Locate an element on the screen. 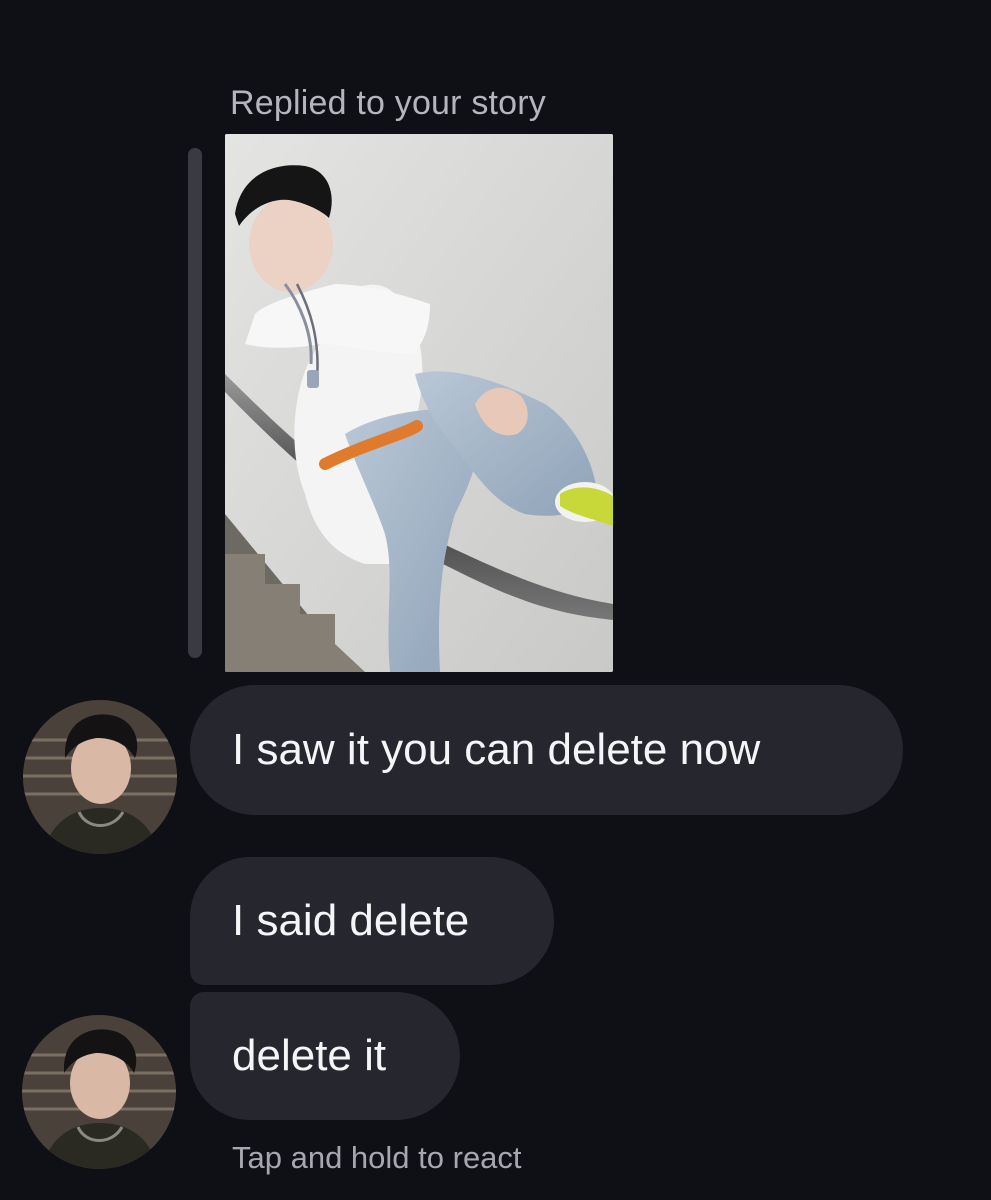 The image size is (991, 1200). message-bubble: delete it is located at coordinates (325, 1056).